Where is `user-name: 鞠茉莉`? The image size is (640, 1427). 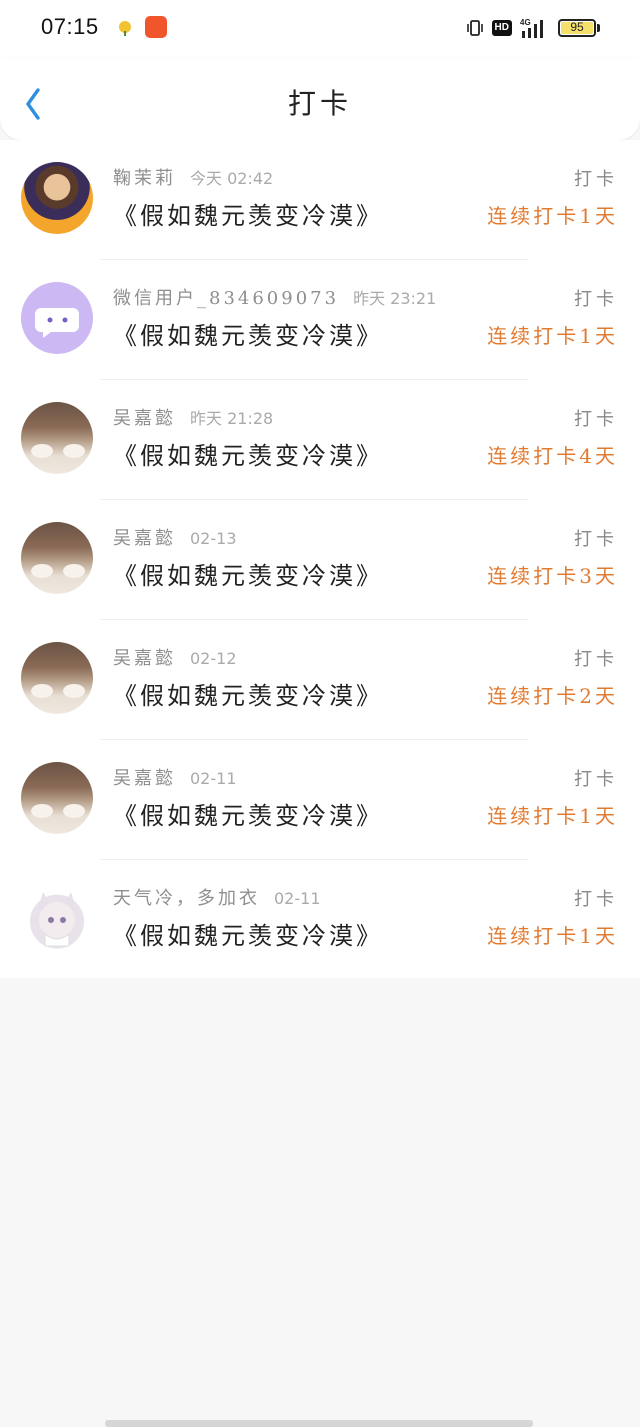
user-name: 鞠茉莉 is located at coordinates (144, 178).